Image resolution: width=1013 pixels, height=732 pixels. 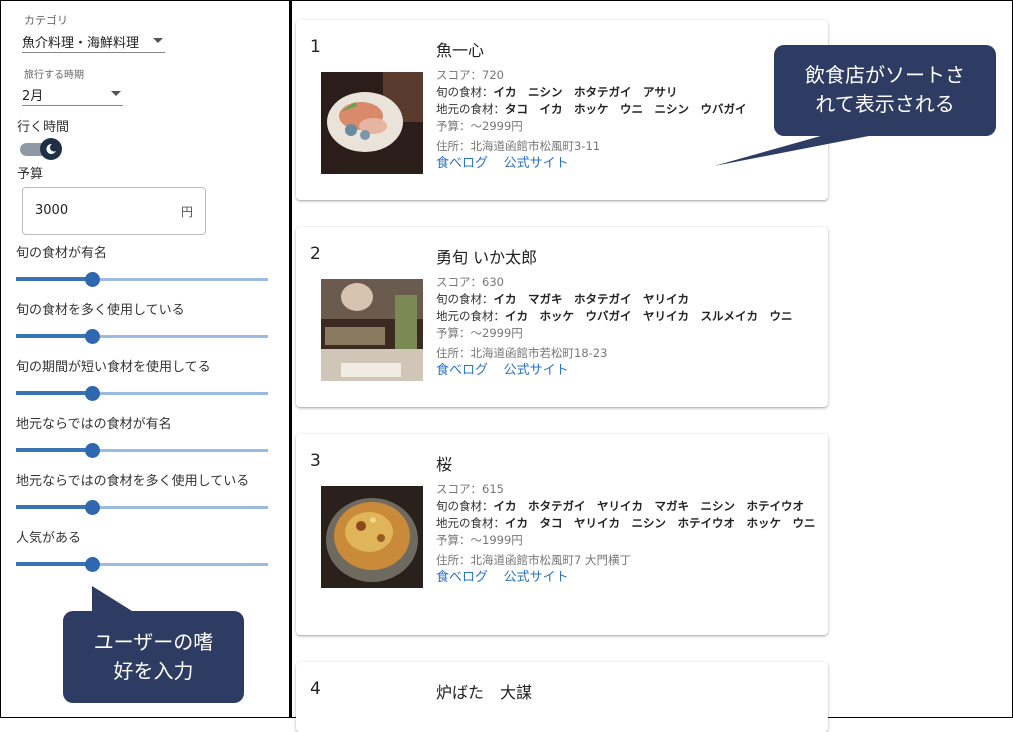 I want to click on result-rank: 3, so click(x=315, y=461).